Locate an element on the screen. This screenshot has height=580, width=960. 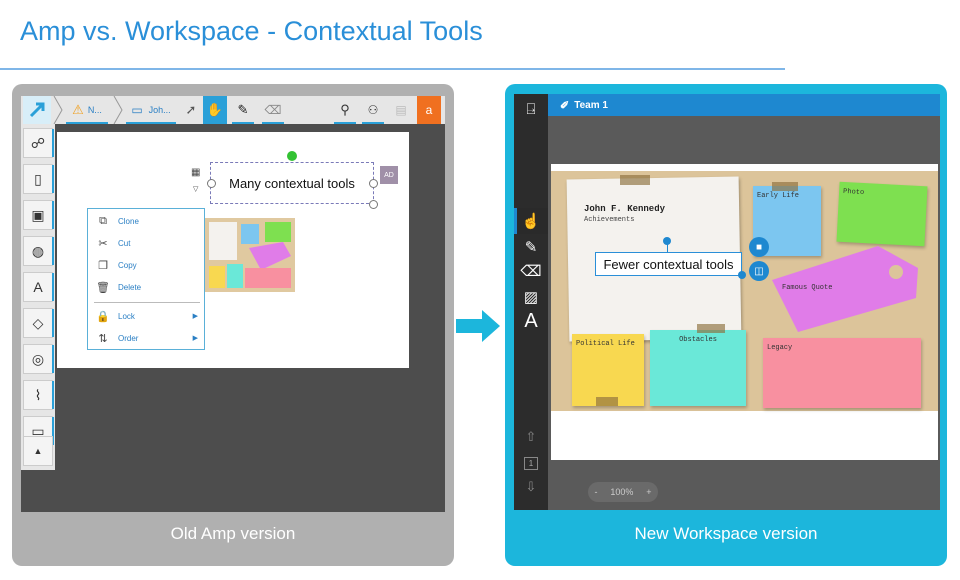
note-obstacles: Obstacles is located at coordinates (698, 368).